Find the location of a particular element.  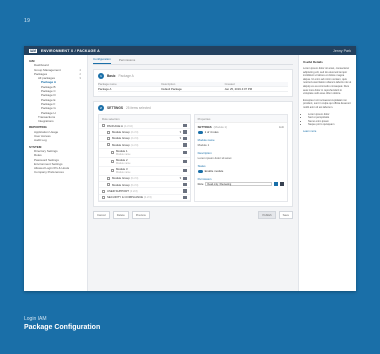

edit-link: Edit is located at coordinates (281, 127).